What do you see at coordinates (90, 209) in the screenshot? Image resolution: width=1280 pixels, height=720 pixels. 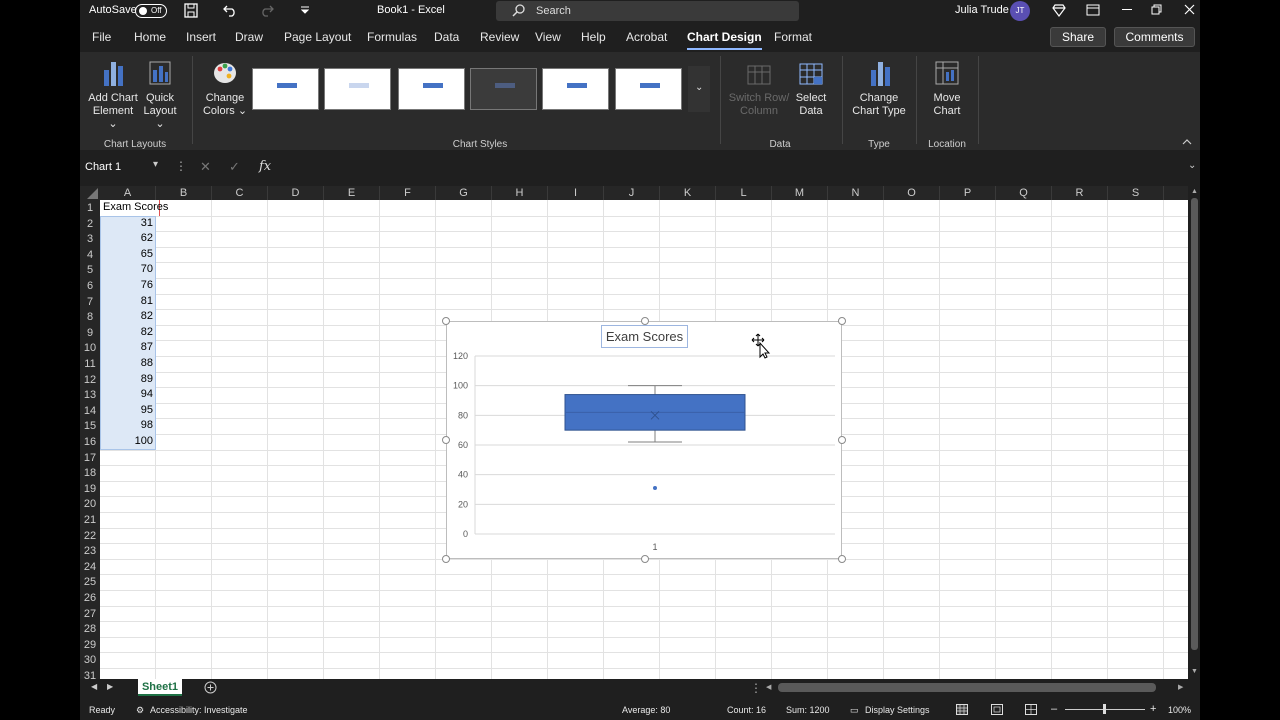 I see `row-header-1: 1` at bounding box center [90, 209].